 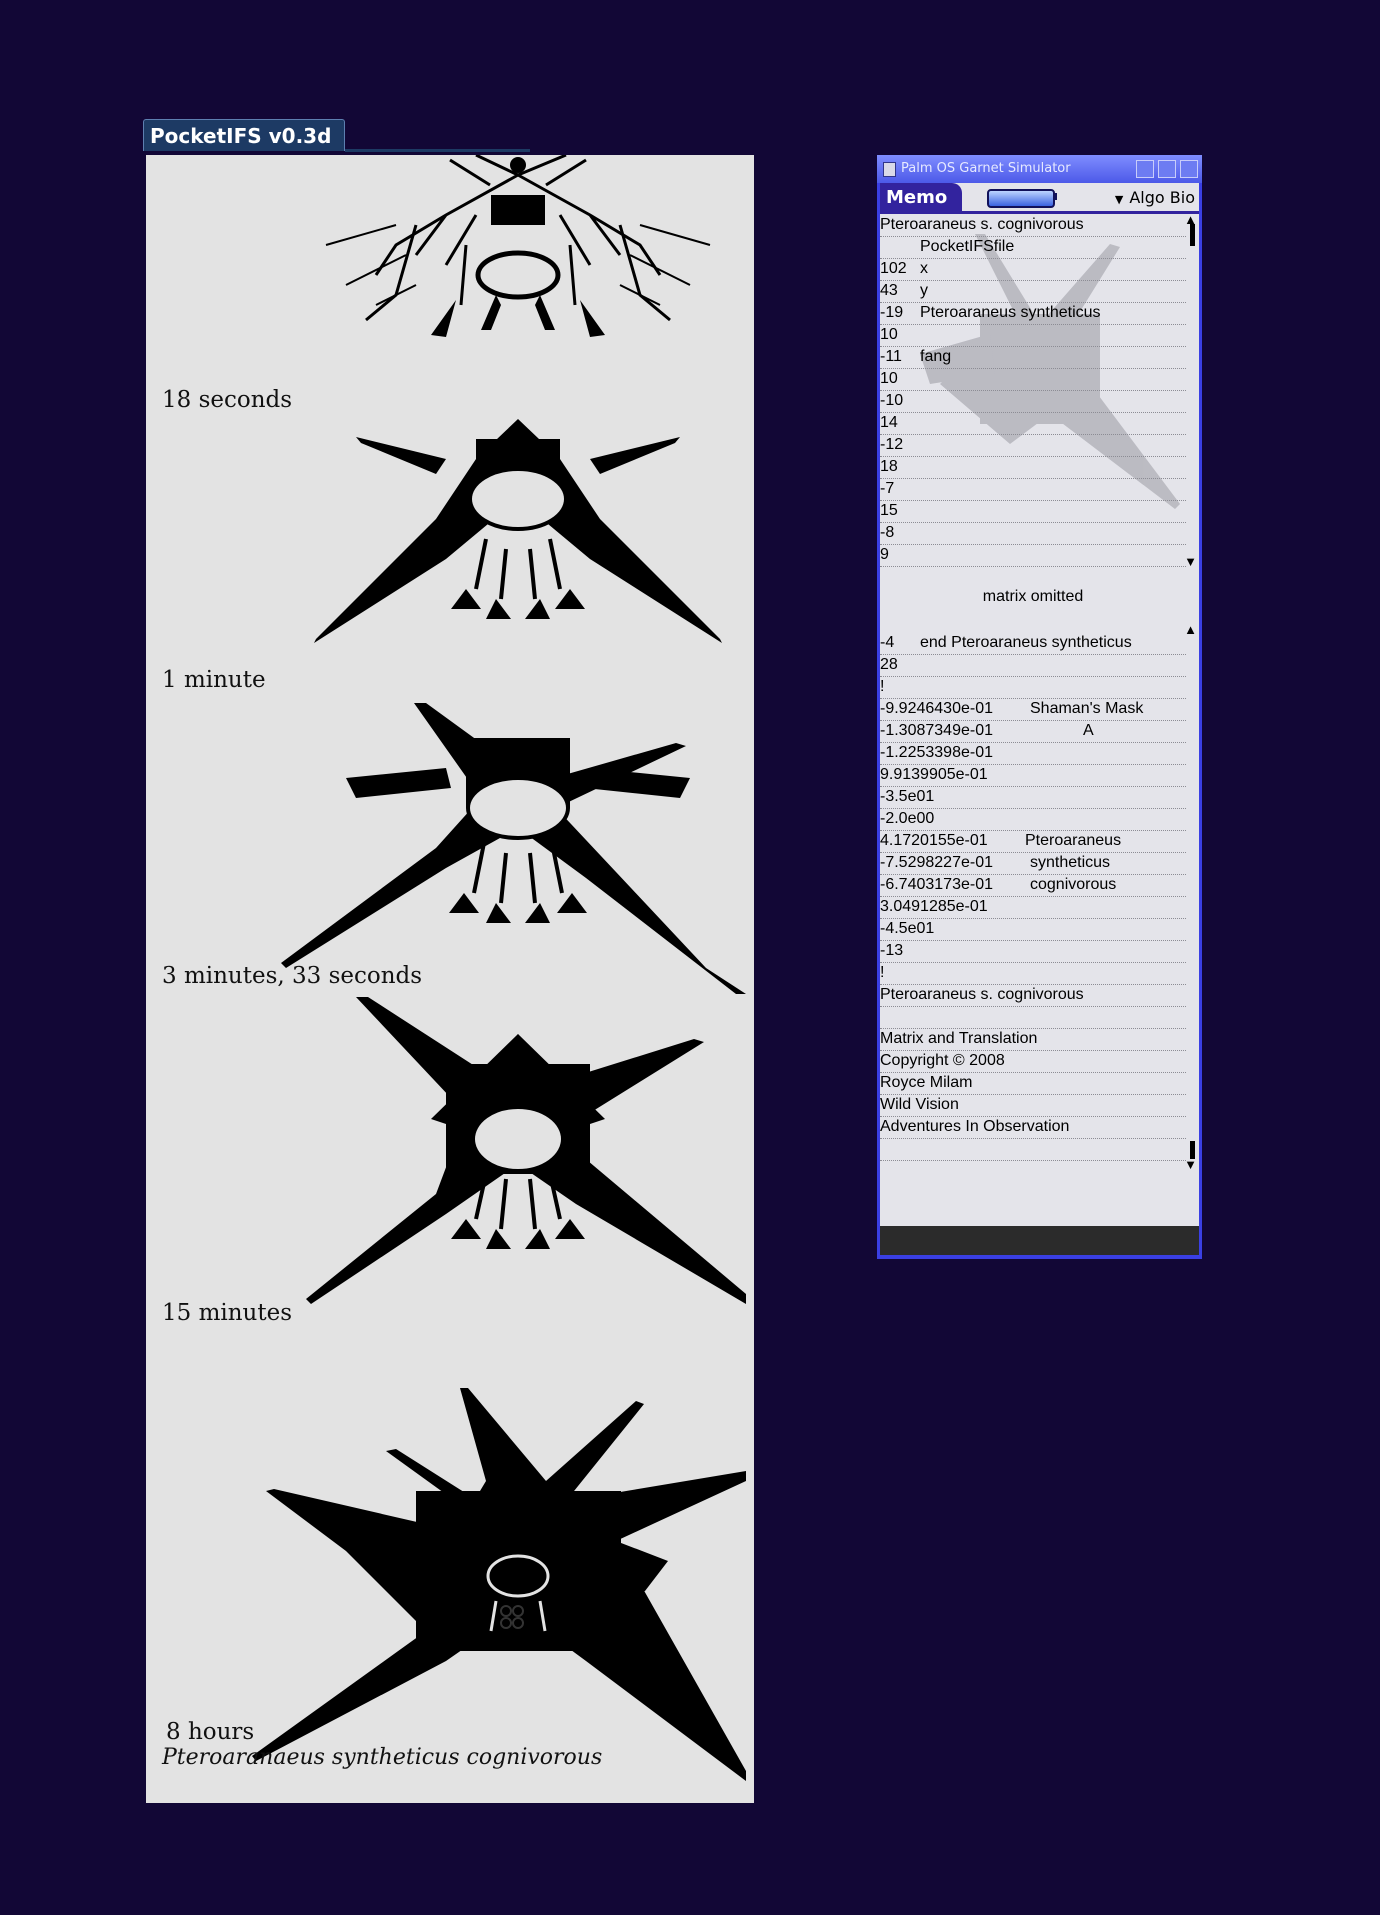 What do you see at coordinates (986, 168) in the screenshot?
I see `simulator-window-title: Palm OS Garnet Simulator` at bounding box center [986, 168].